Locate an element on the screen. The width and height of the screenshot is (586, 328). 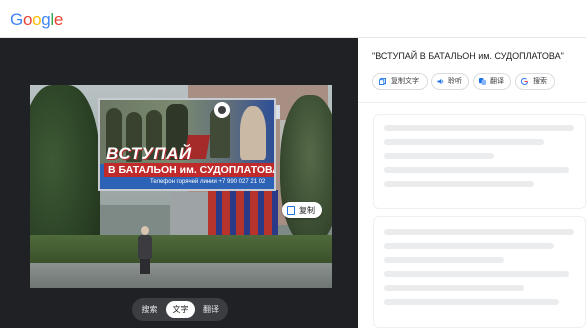
results-divider is located at coordinates (472, 102).